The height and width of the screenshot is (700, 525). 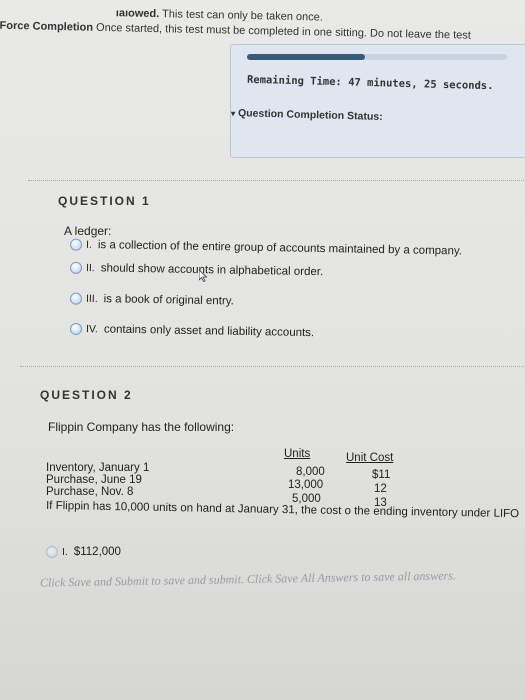 I want to click on units-column-header: Units, so click(x=297, y=454).